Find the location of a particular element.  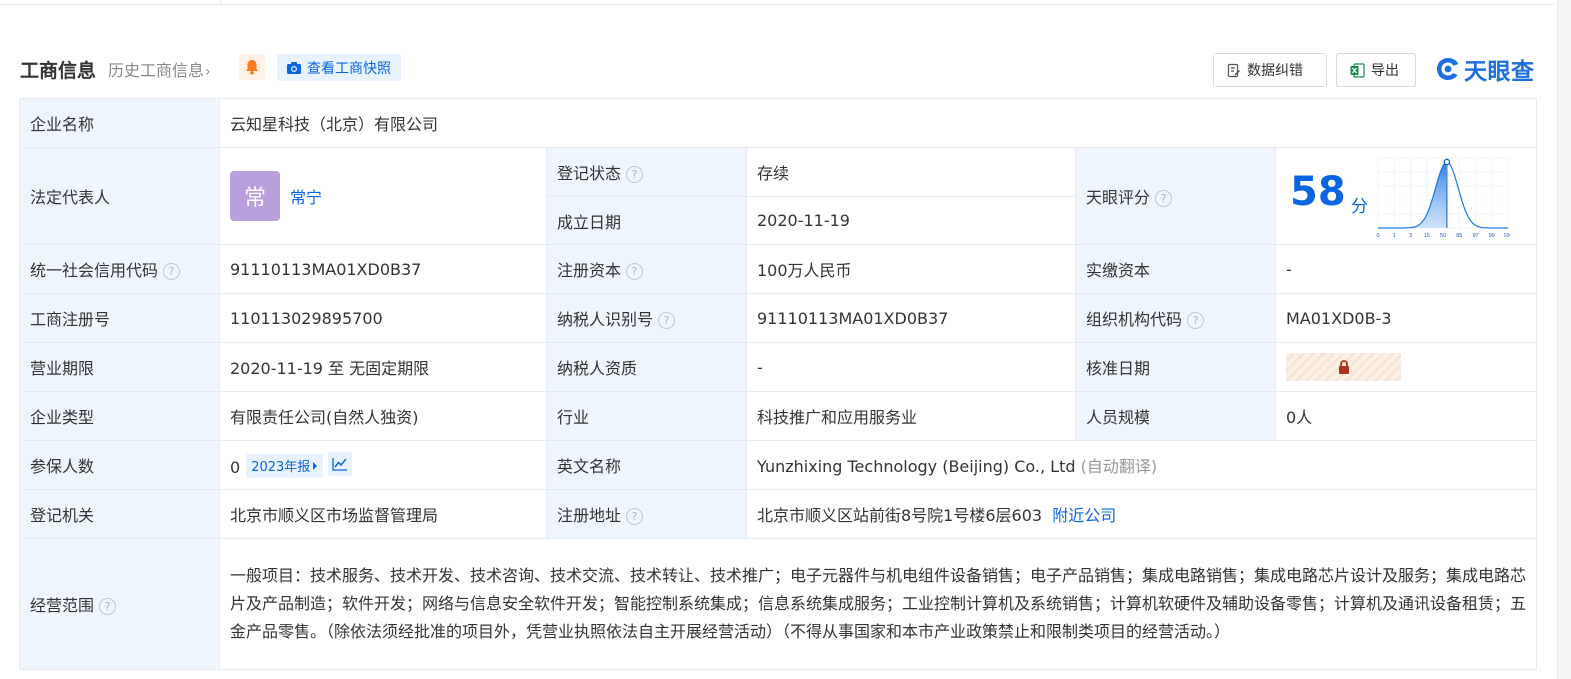

credit-code-label-cell: 统一社会信用代码? is located at coordinates (119, 269).